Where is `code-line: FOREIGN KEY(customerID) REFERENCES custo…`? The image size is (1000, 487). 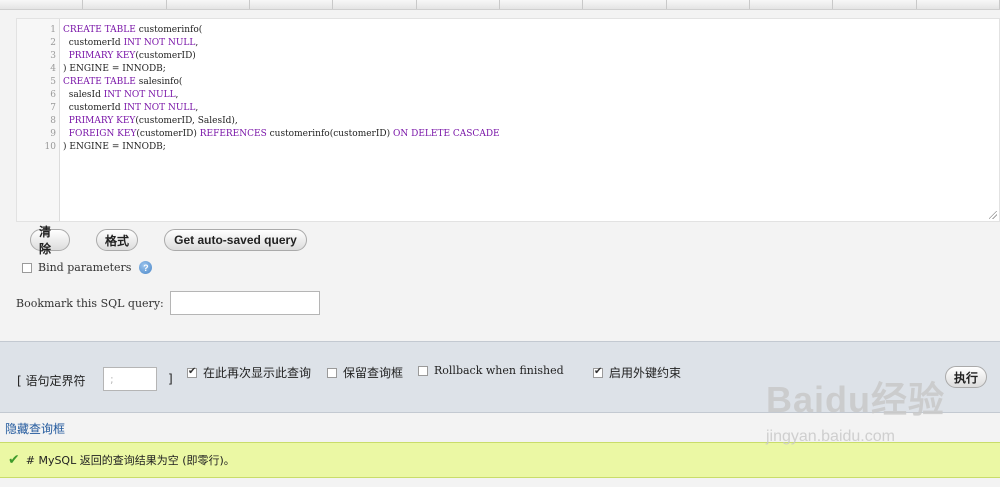
code-line: FOREIGN KEY(customerID) REFERENCES custo… is located at coordinates (284, 134).